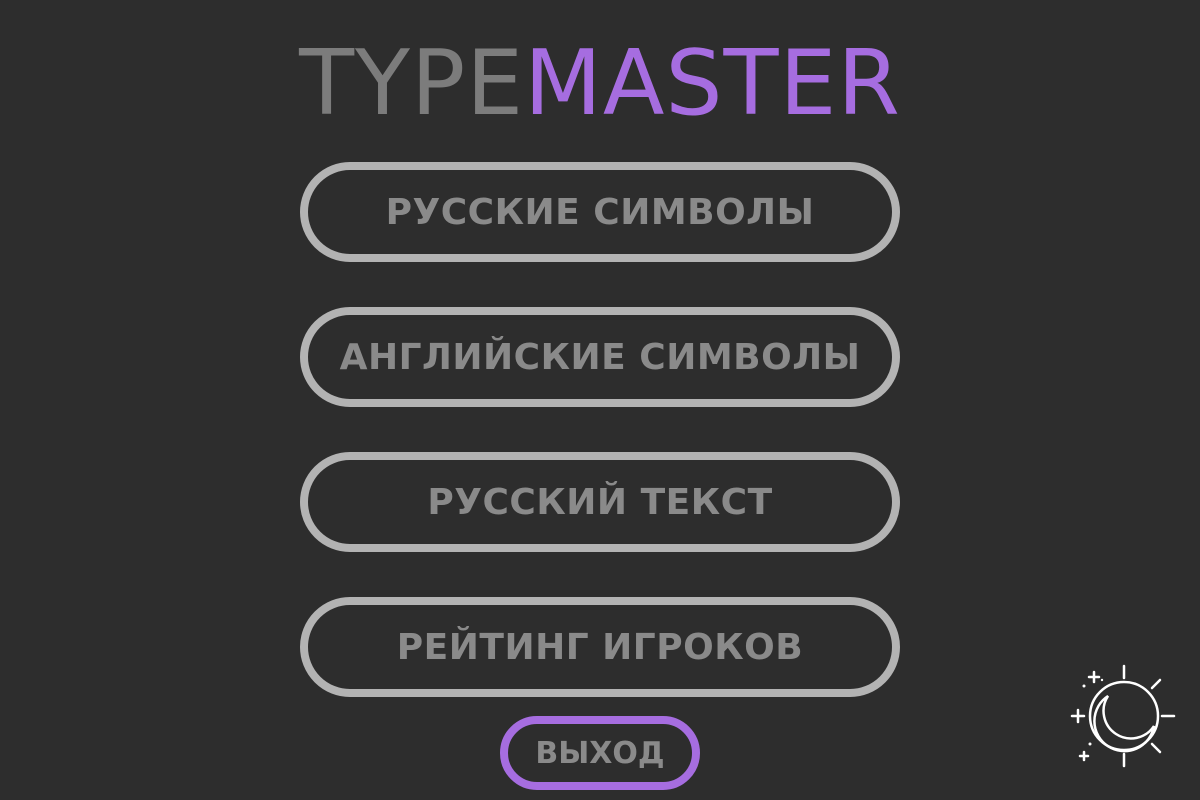 This screenshot has width=1200, height=800. I want to click on game-logo: TYPEMASTER, so click(600, 84).